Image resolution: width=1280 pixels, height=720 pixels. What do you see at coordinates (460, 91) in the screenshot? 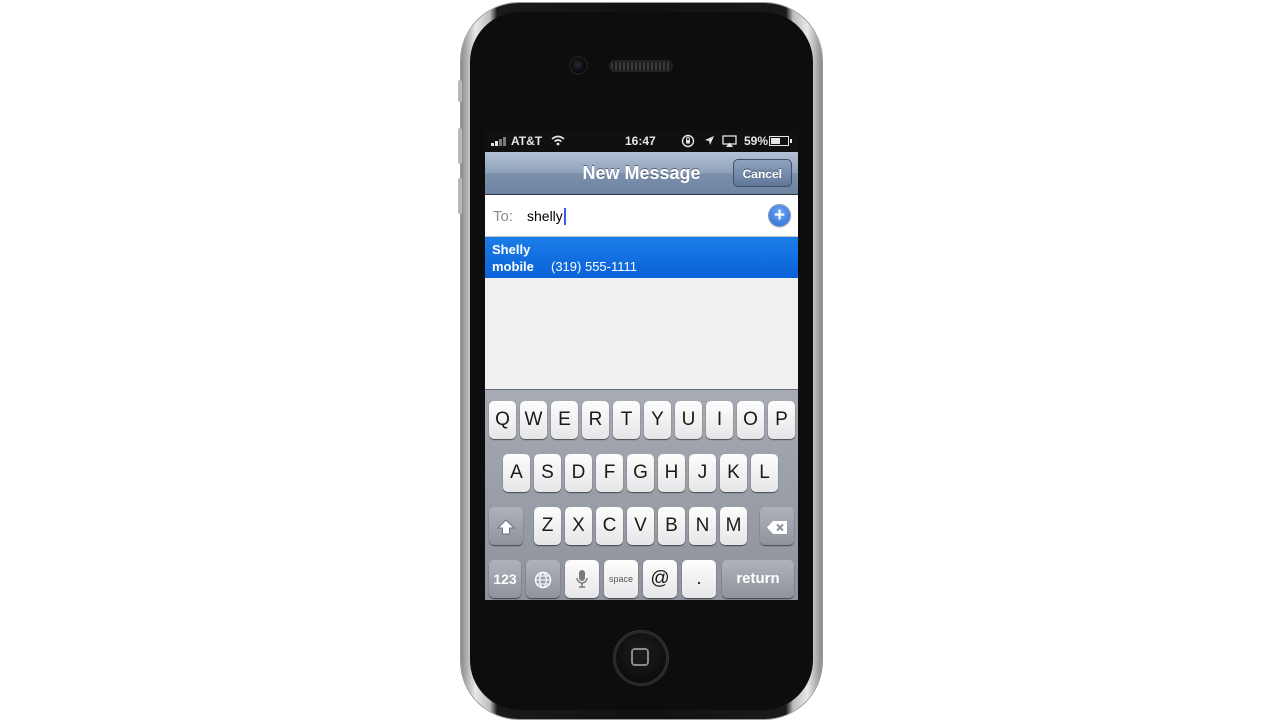
I see `mute-switch` at bounding box center [460, 91].